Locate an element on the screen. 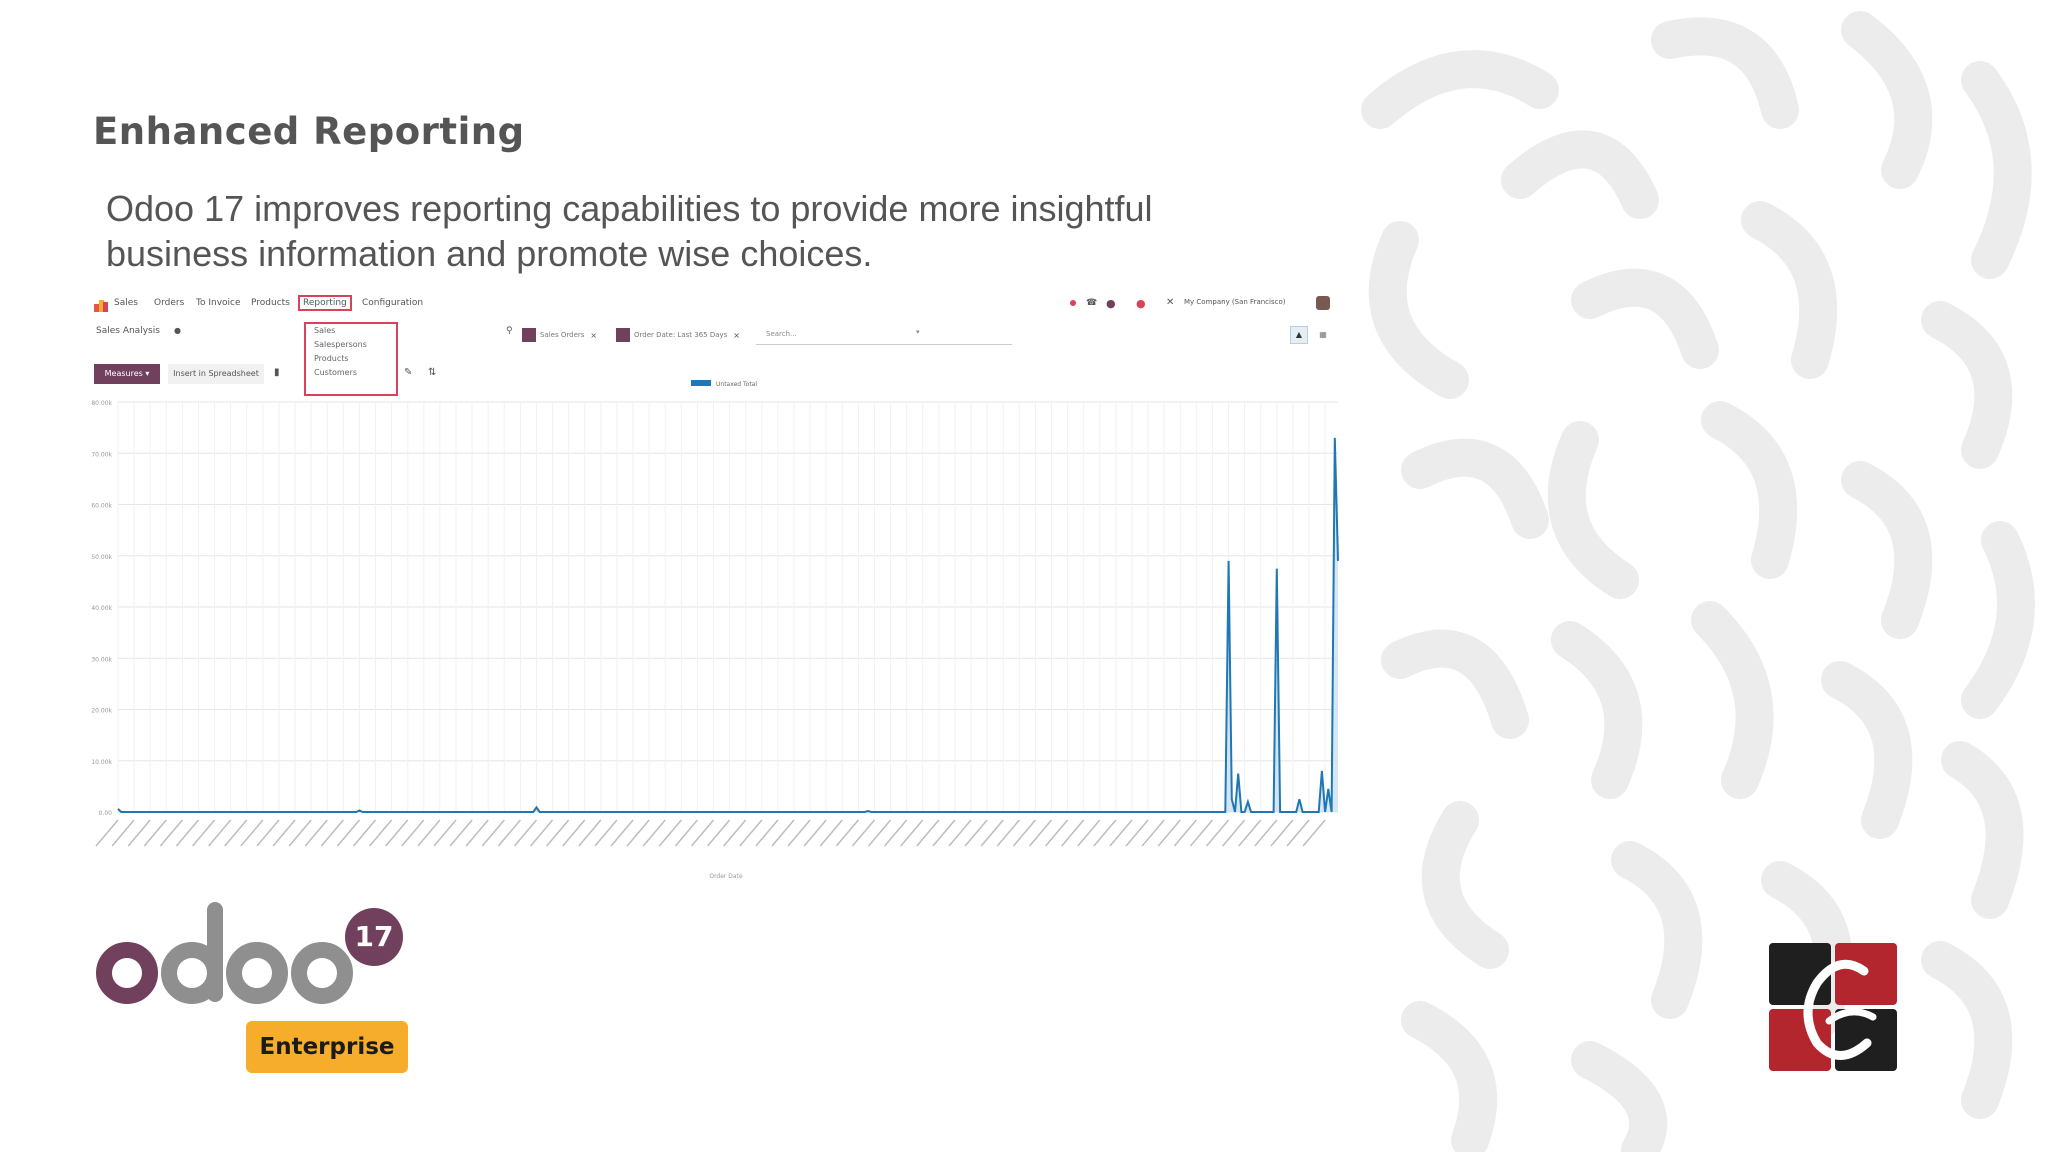 The width and height of the screenshot is (2048, 1152). edit-icon: ✎ is located at coordinates (408, 372).